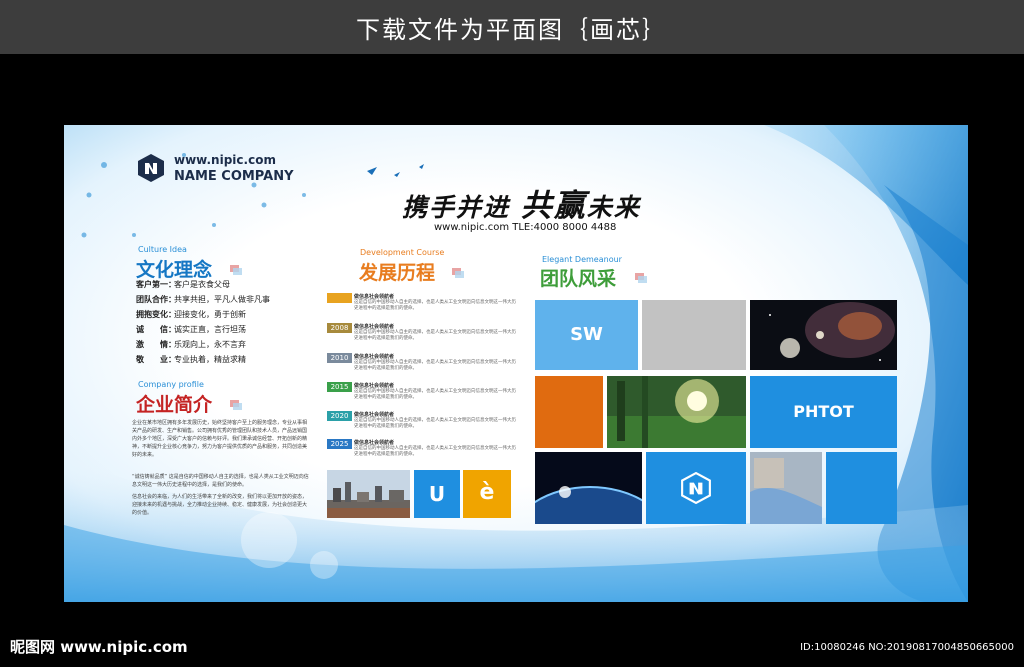  I want to click on slogan-part1: 携手并进, so click(456, 207).